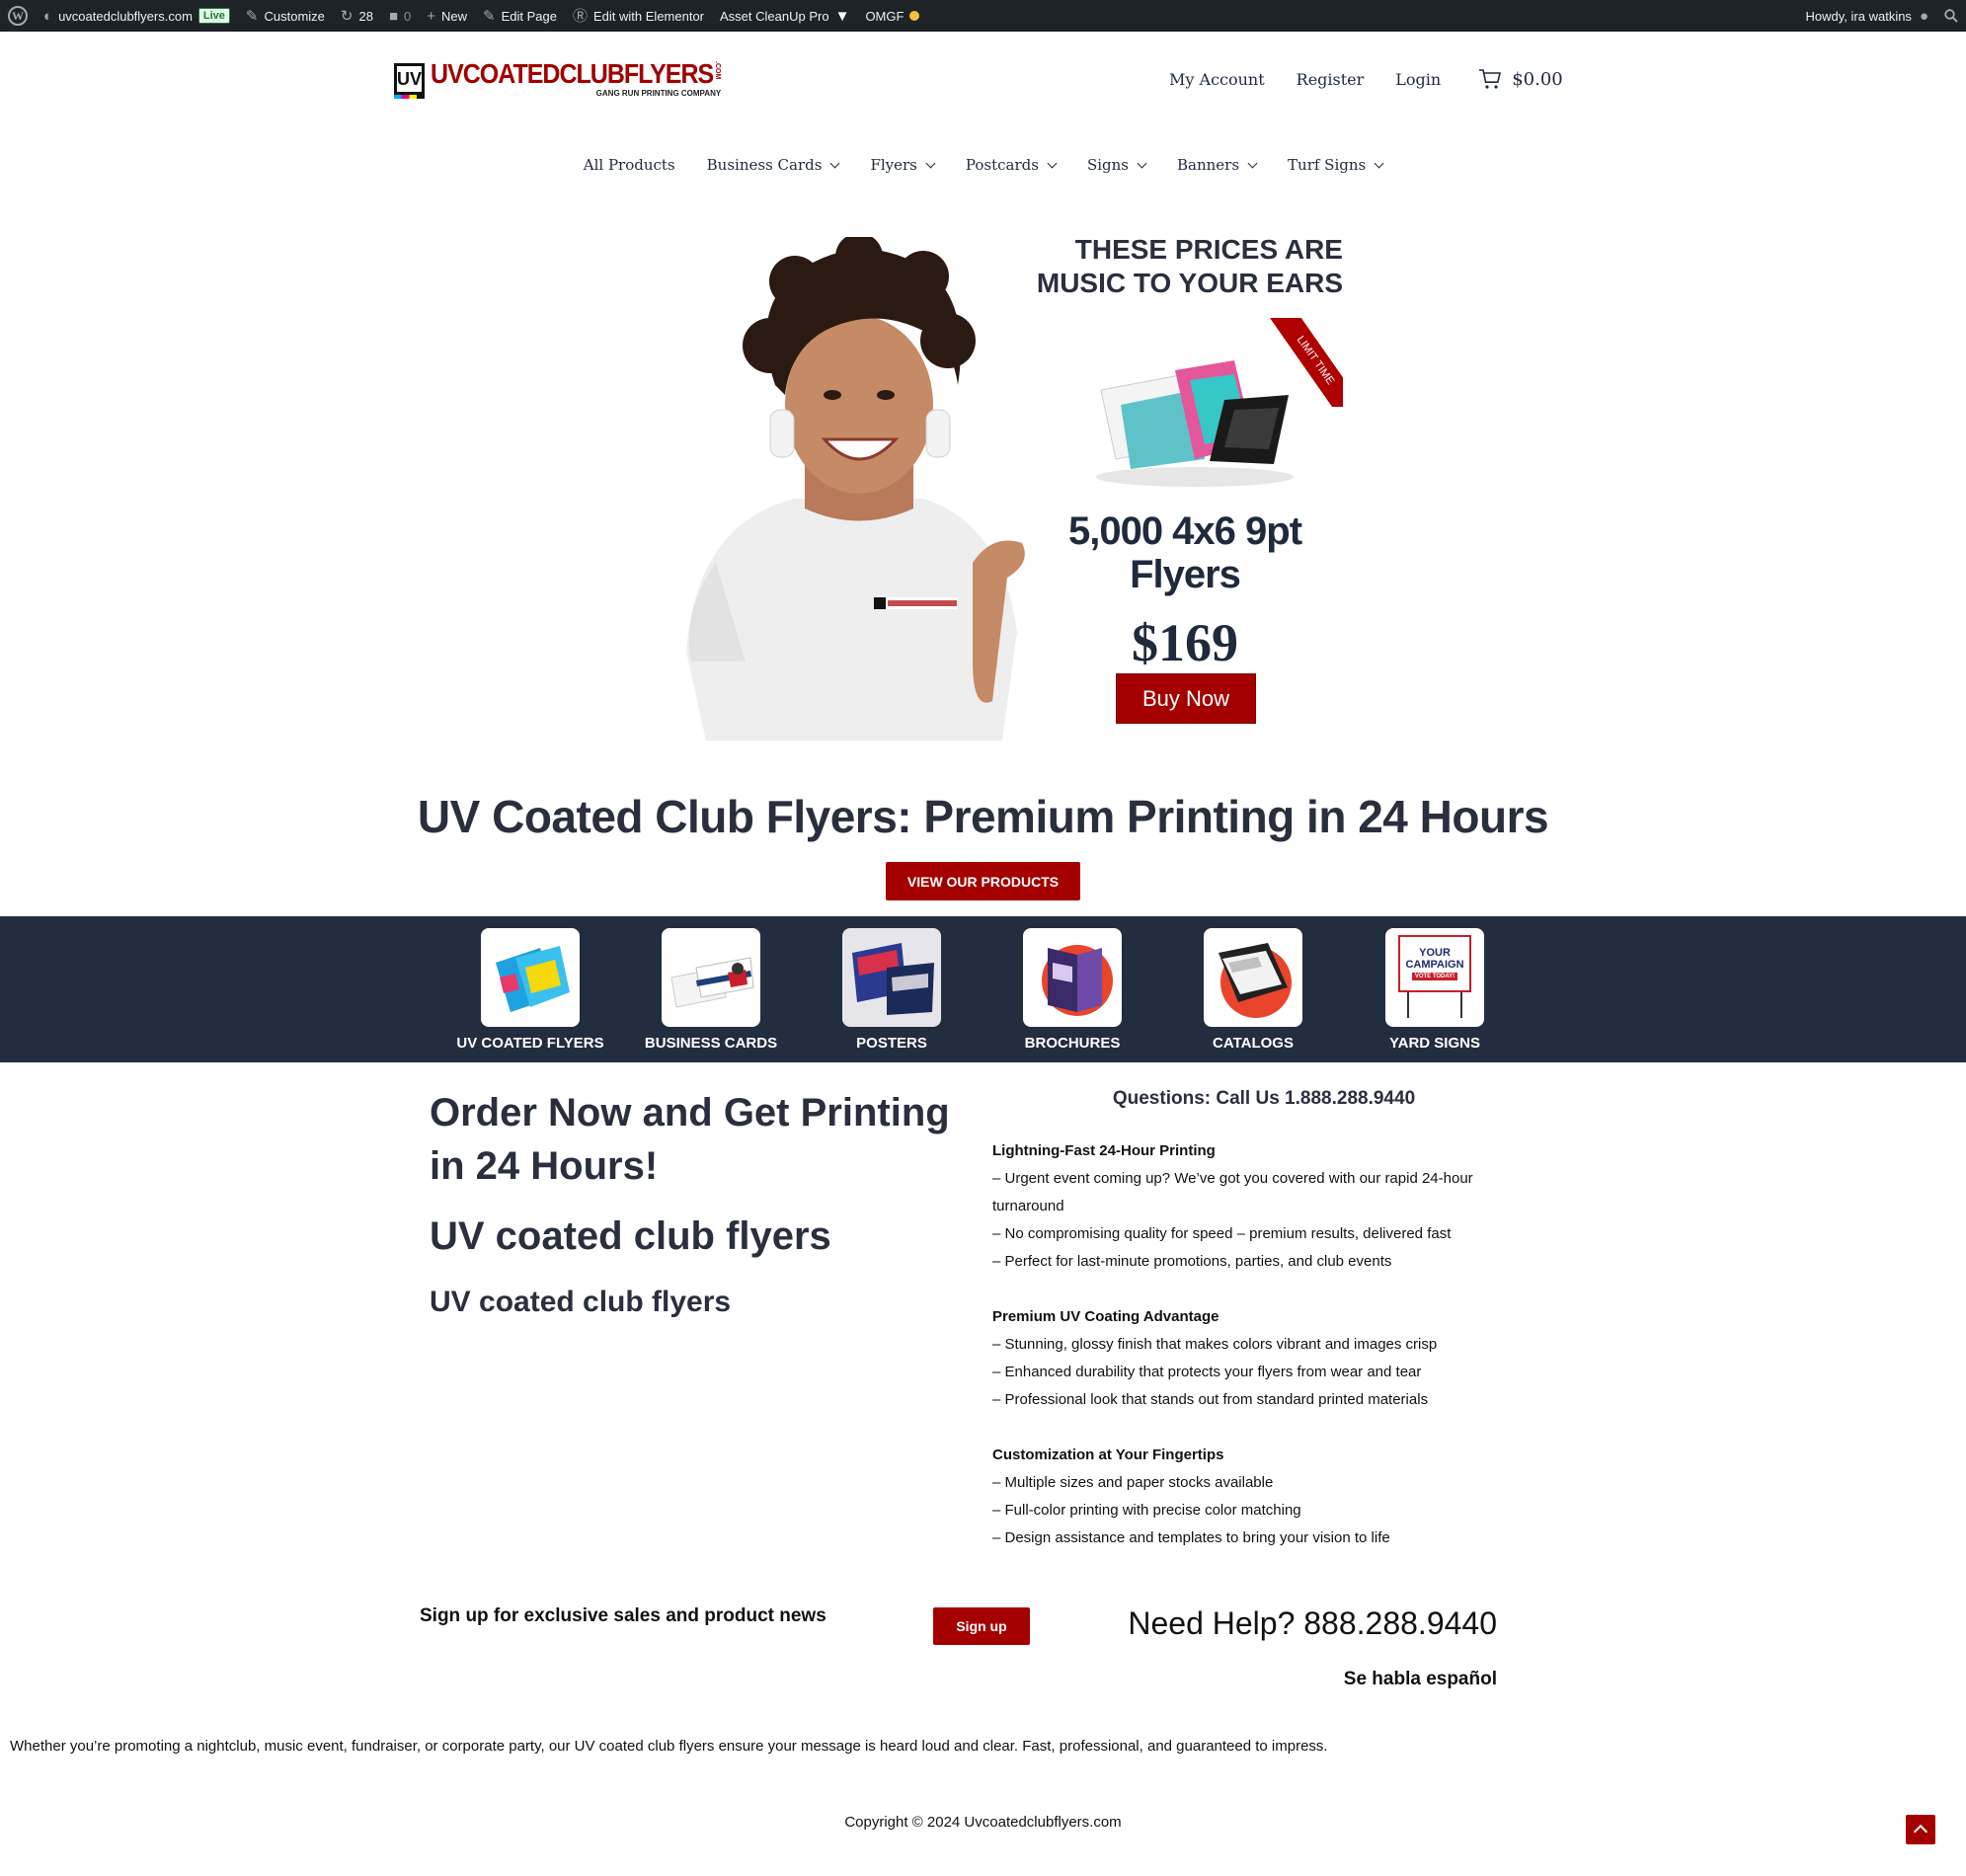 This screenshot has width=1966, height=1876. What do you see at coordinates (630, 1236) in the screenshot?
I see `section-heading: UV coated club flyers` at bounding box center [630, 1236].